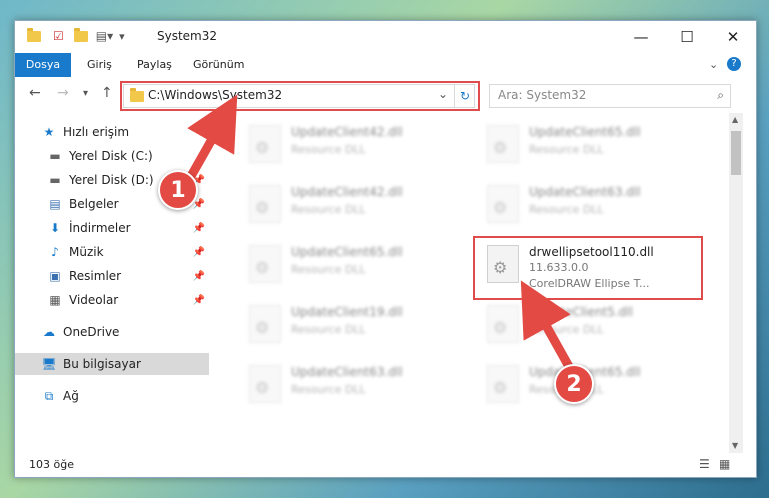 This screenshot has height=498, width=769. I want to click on file-name: UpdateClient5.dll, so click(581, 312).